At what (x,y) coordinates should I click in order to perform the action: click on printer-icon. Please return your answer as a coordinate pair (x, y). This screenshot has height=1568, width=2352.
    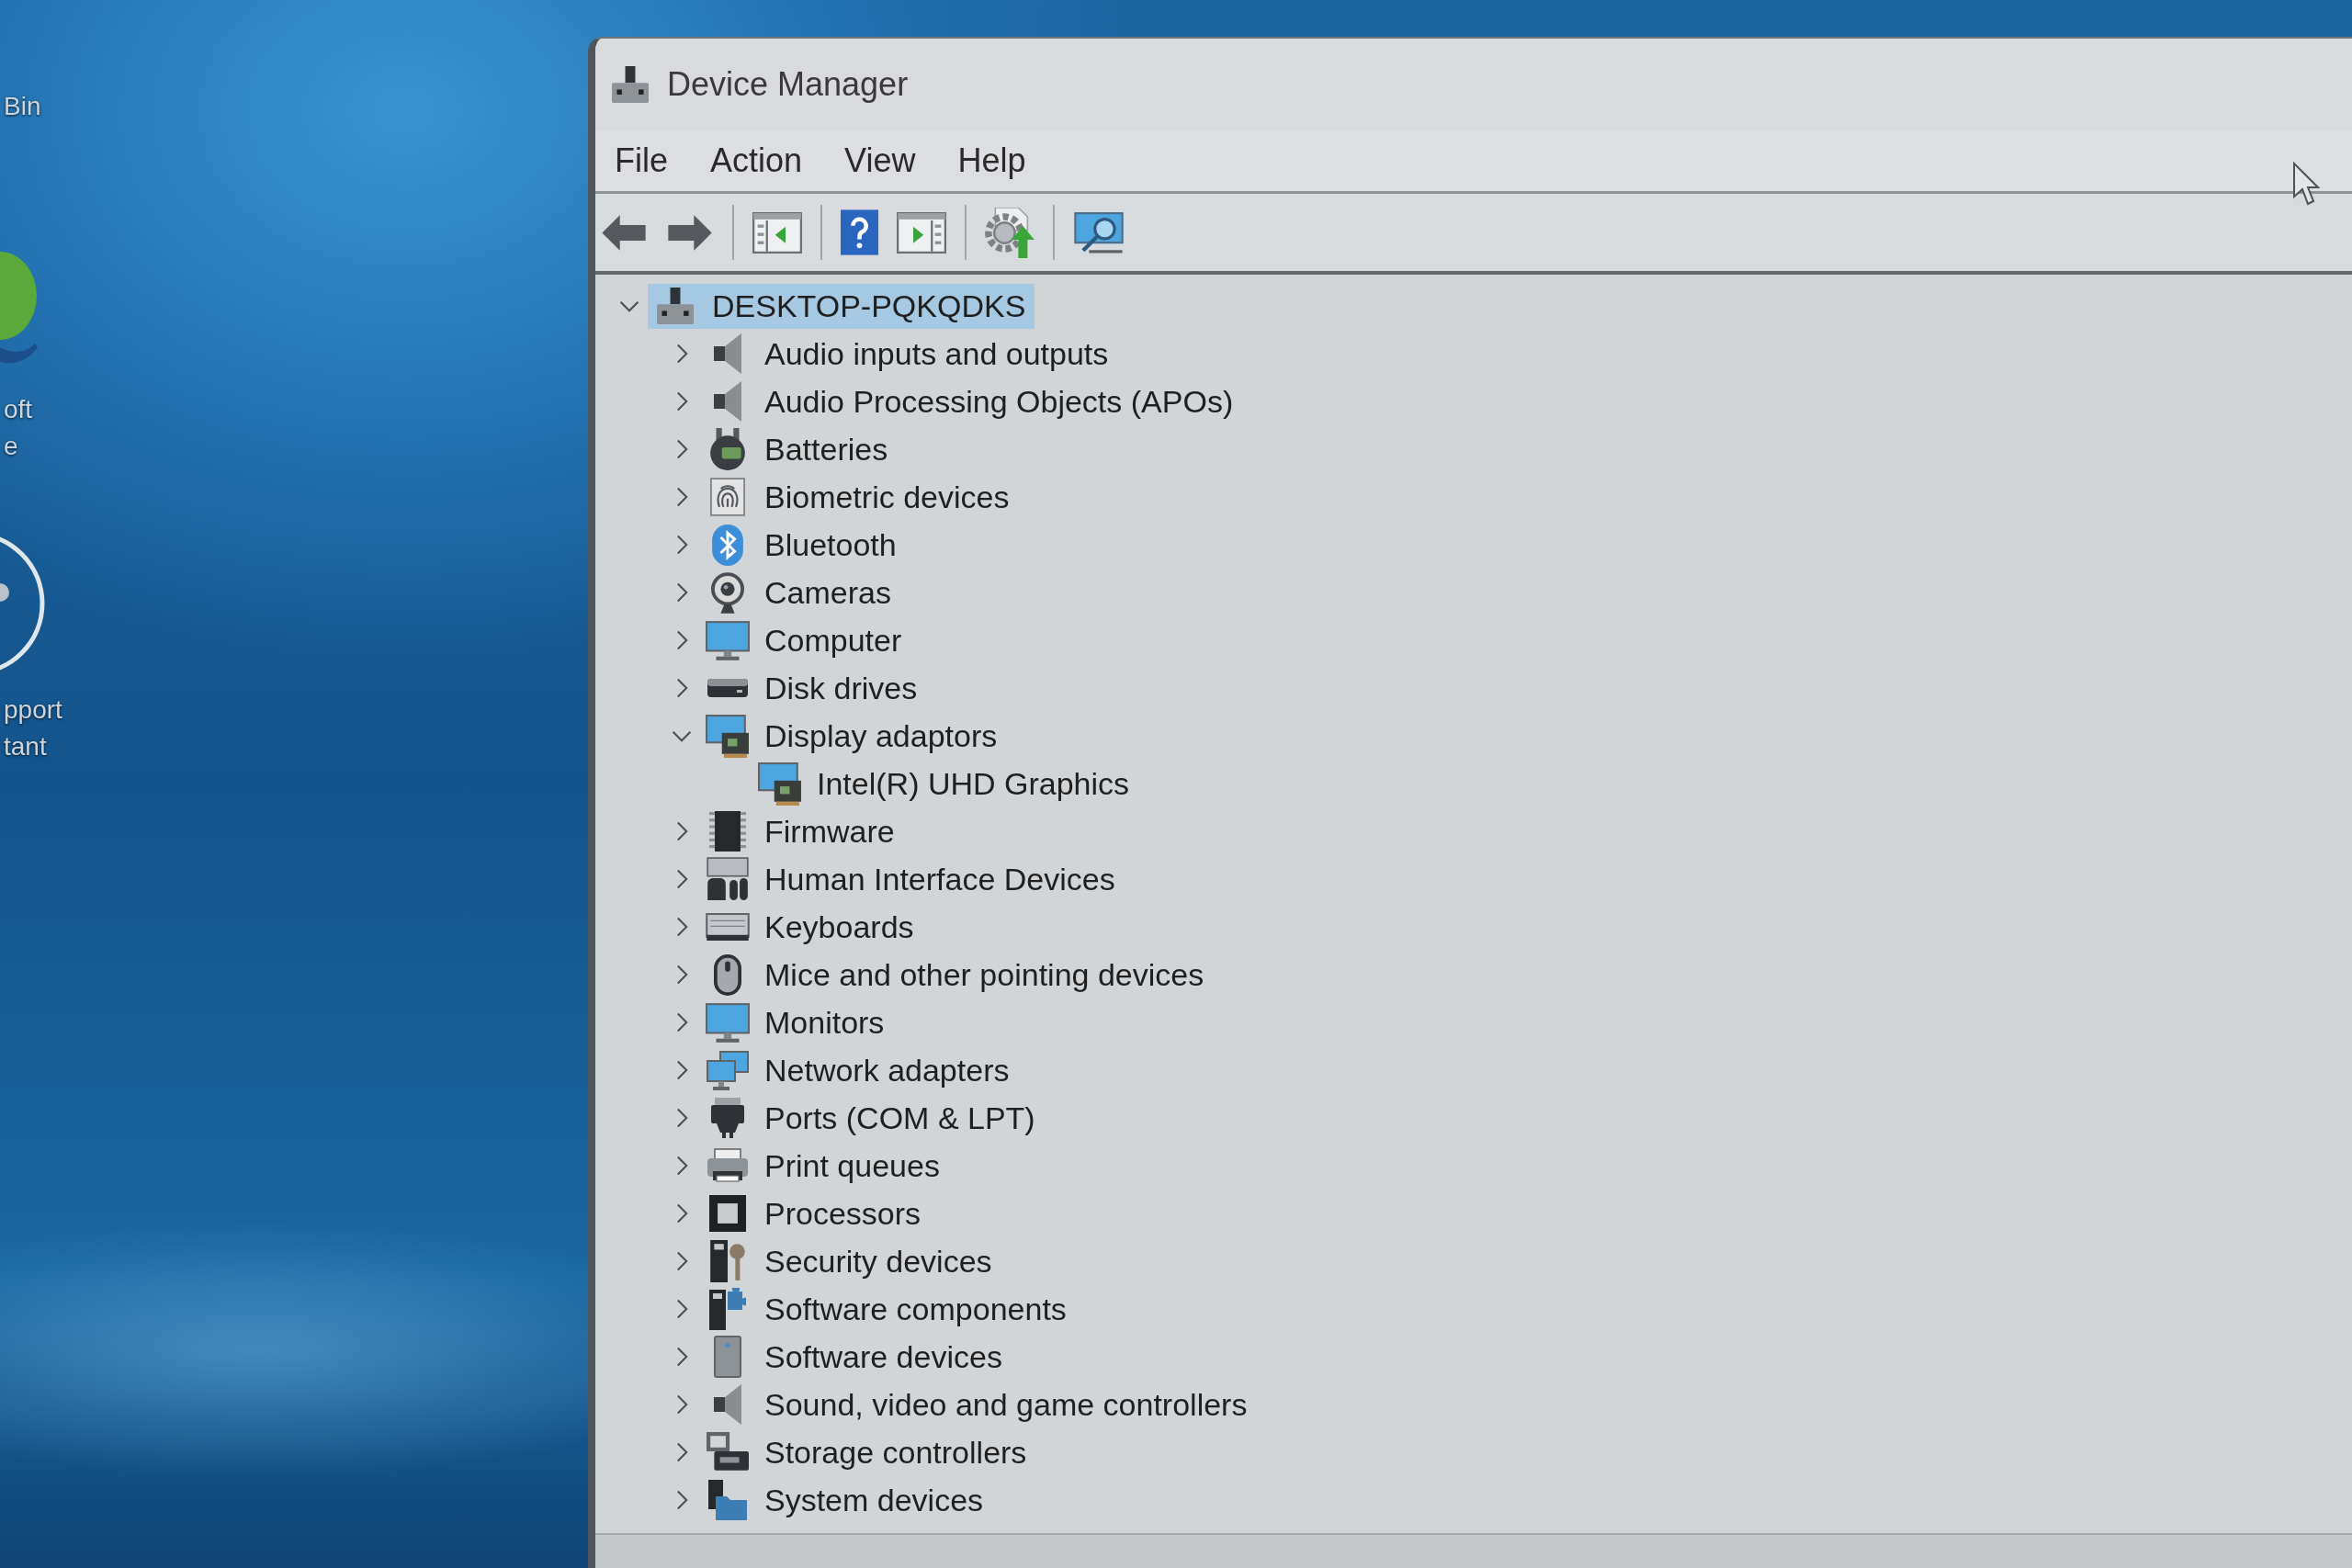
    Looking at the image, I should click on (728, 1166).